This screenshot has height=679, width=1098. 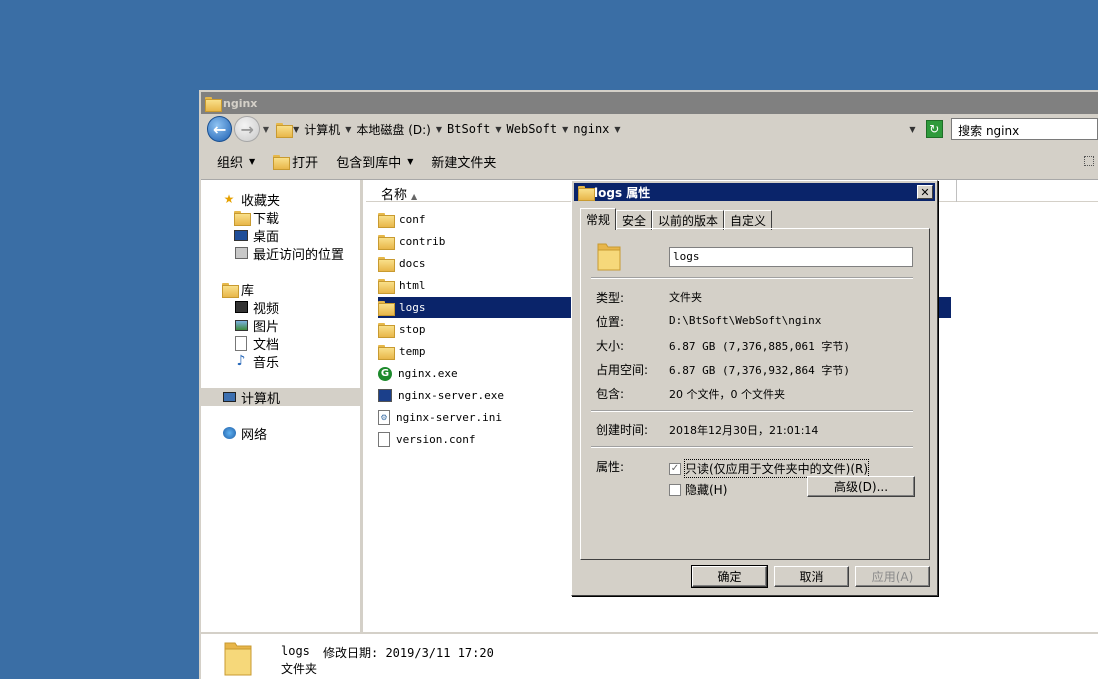 I want to click on new-folder-button: 新建文件夹, so click(x=463, y=161).